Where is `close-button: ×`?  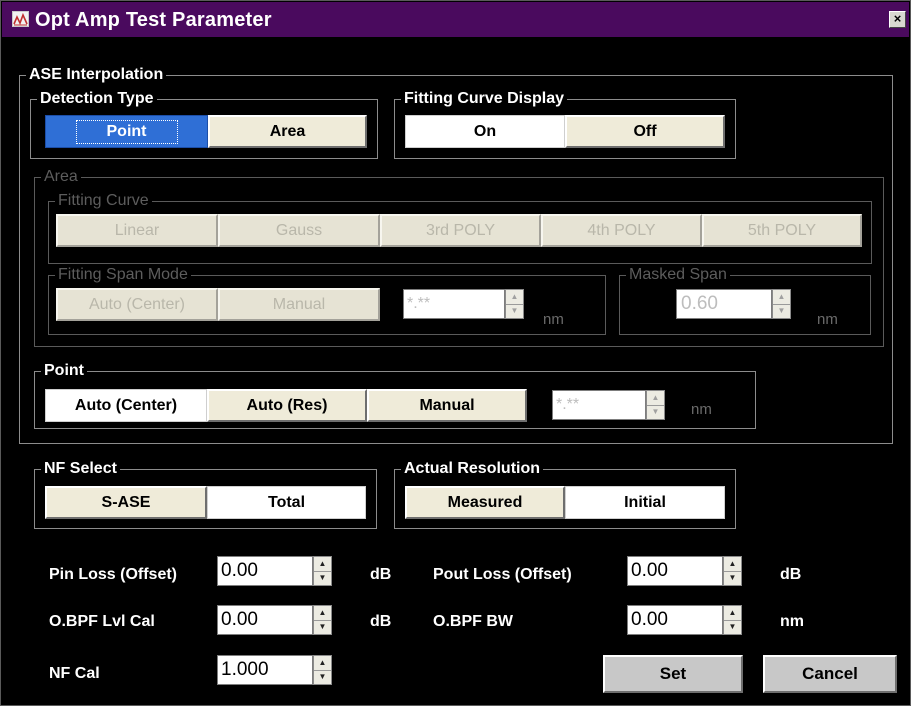
close-button: × is located at coordinates (897, 19).